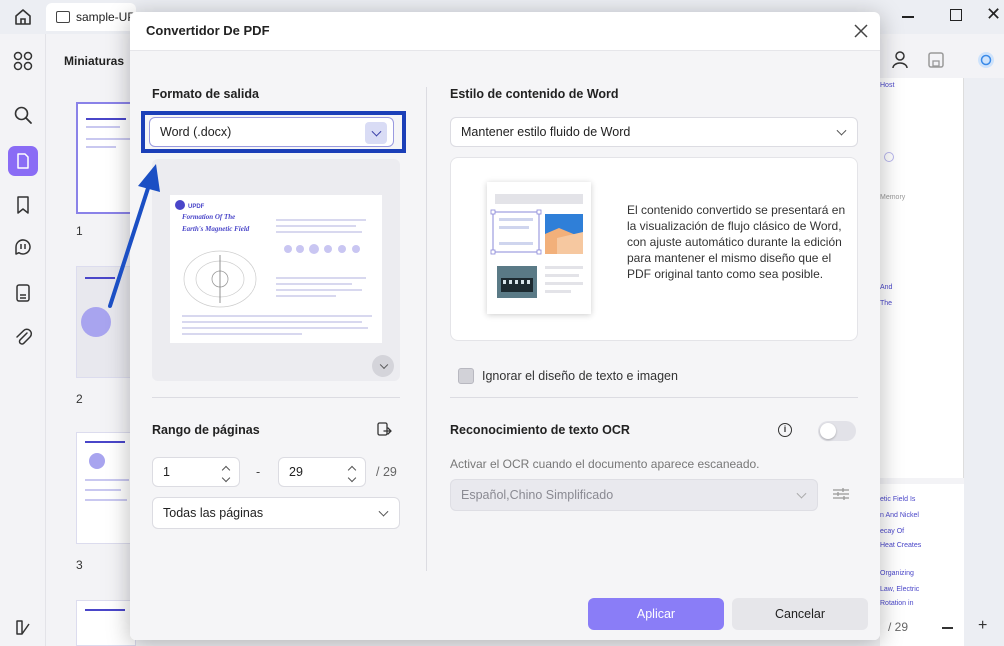  Describe the element at coordinates (206, 430) in the screenshot. I see `page-range-label: Rango de páginas` at that location.